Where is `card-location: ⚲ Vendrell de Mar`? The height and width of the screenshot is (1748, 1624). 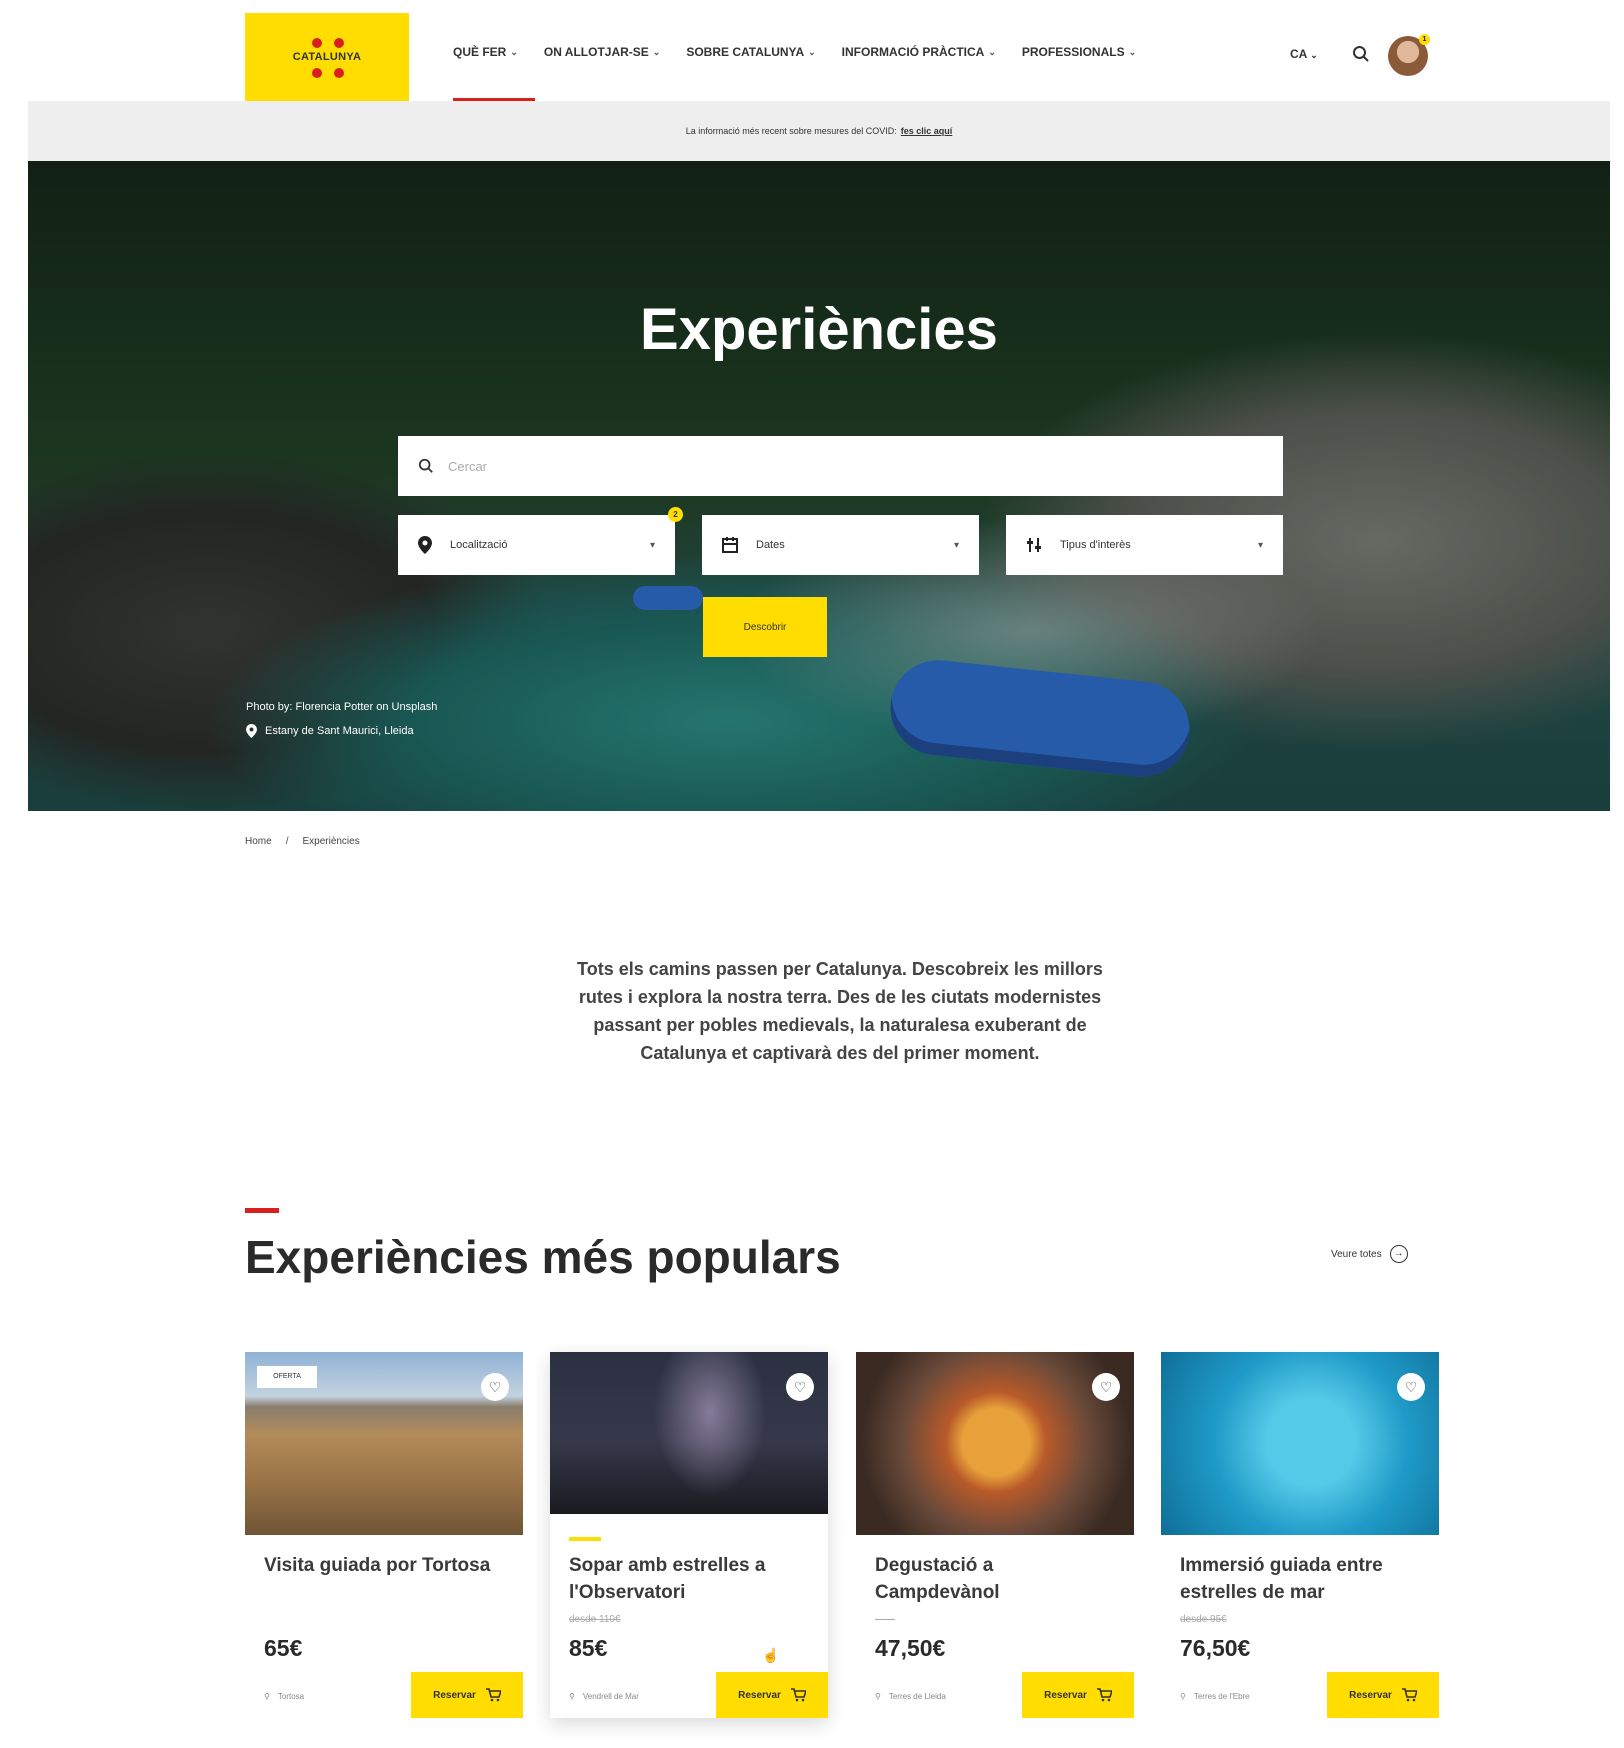
card-location: ⚲ Vendrell de Mar is located at coordinates (604, 1696).